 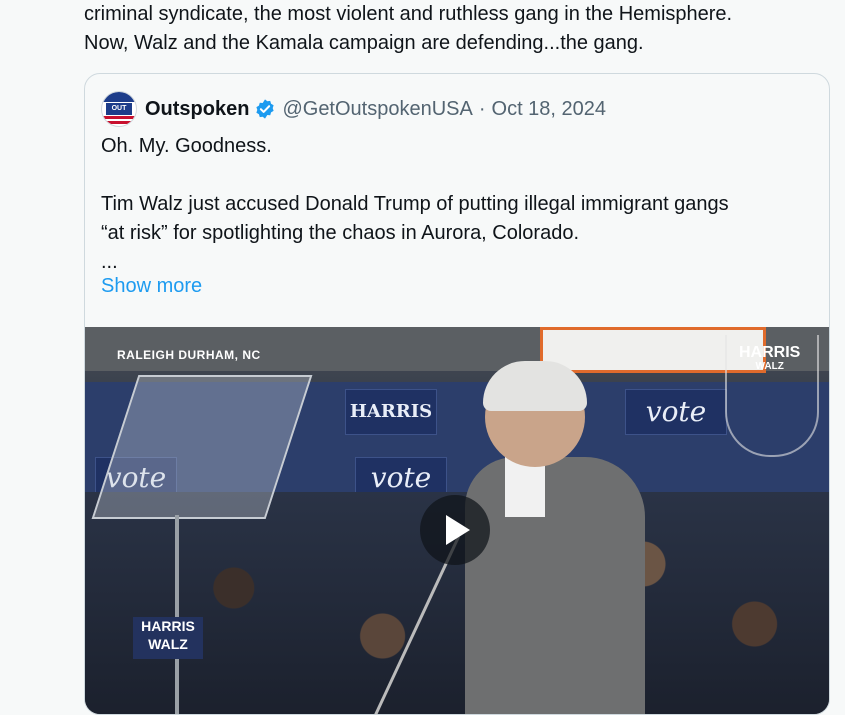 I want to click on body-line, so click(x=461, y=175).